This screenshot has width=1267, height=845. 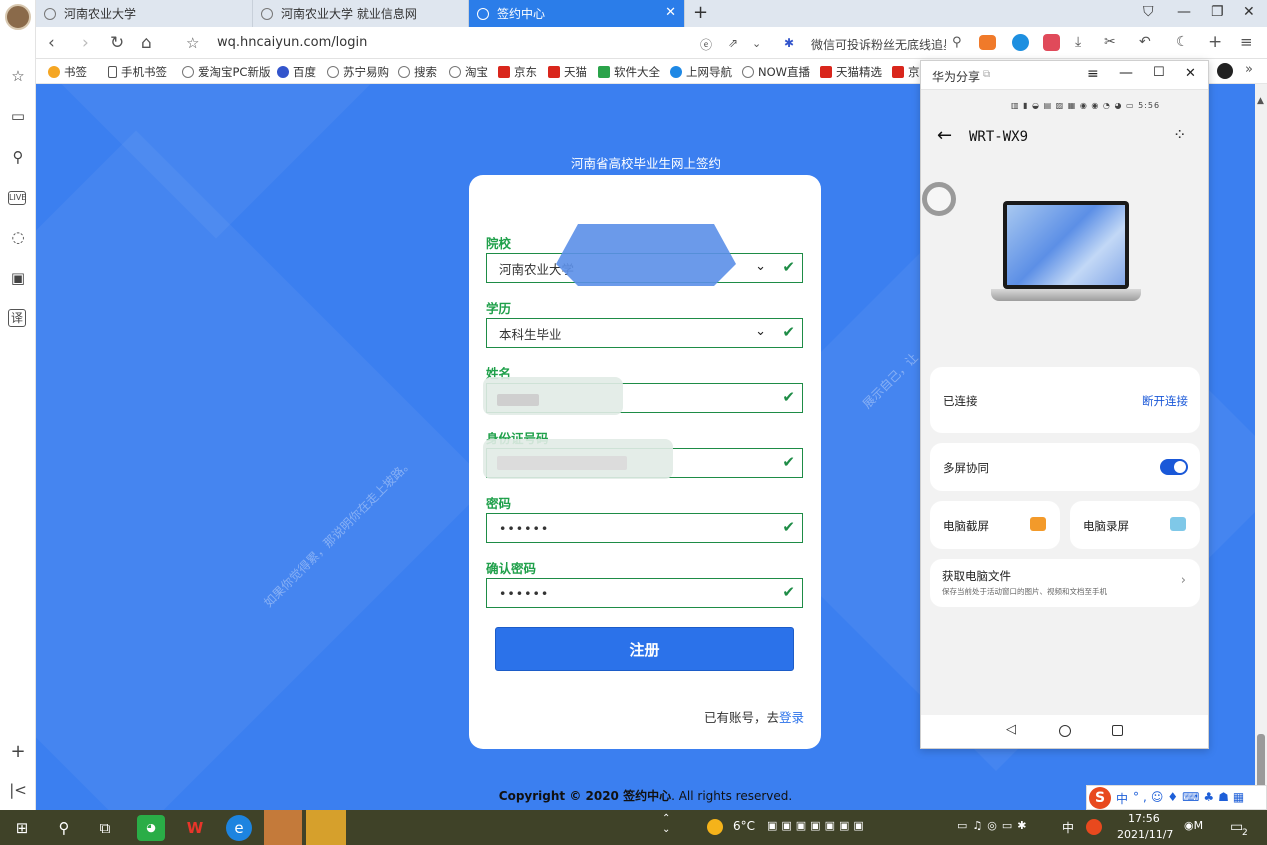 What do you see at coordinates (776, 72) in the screenshot?
I see `bookmark-item: NOW直播` at bounding box center [776, 72].